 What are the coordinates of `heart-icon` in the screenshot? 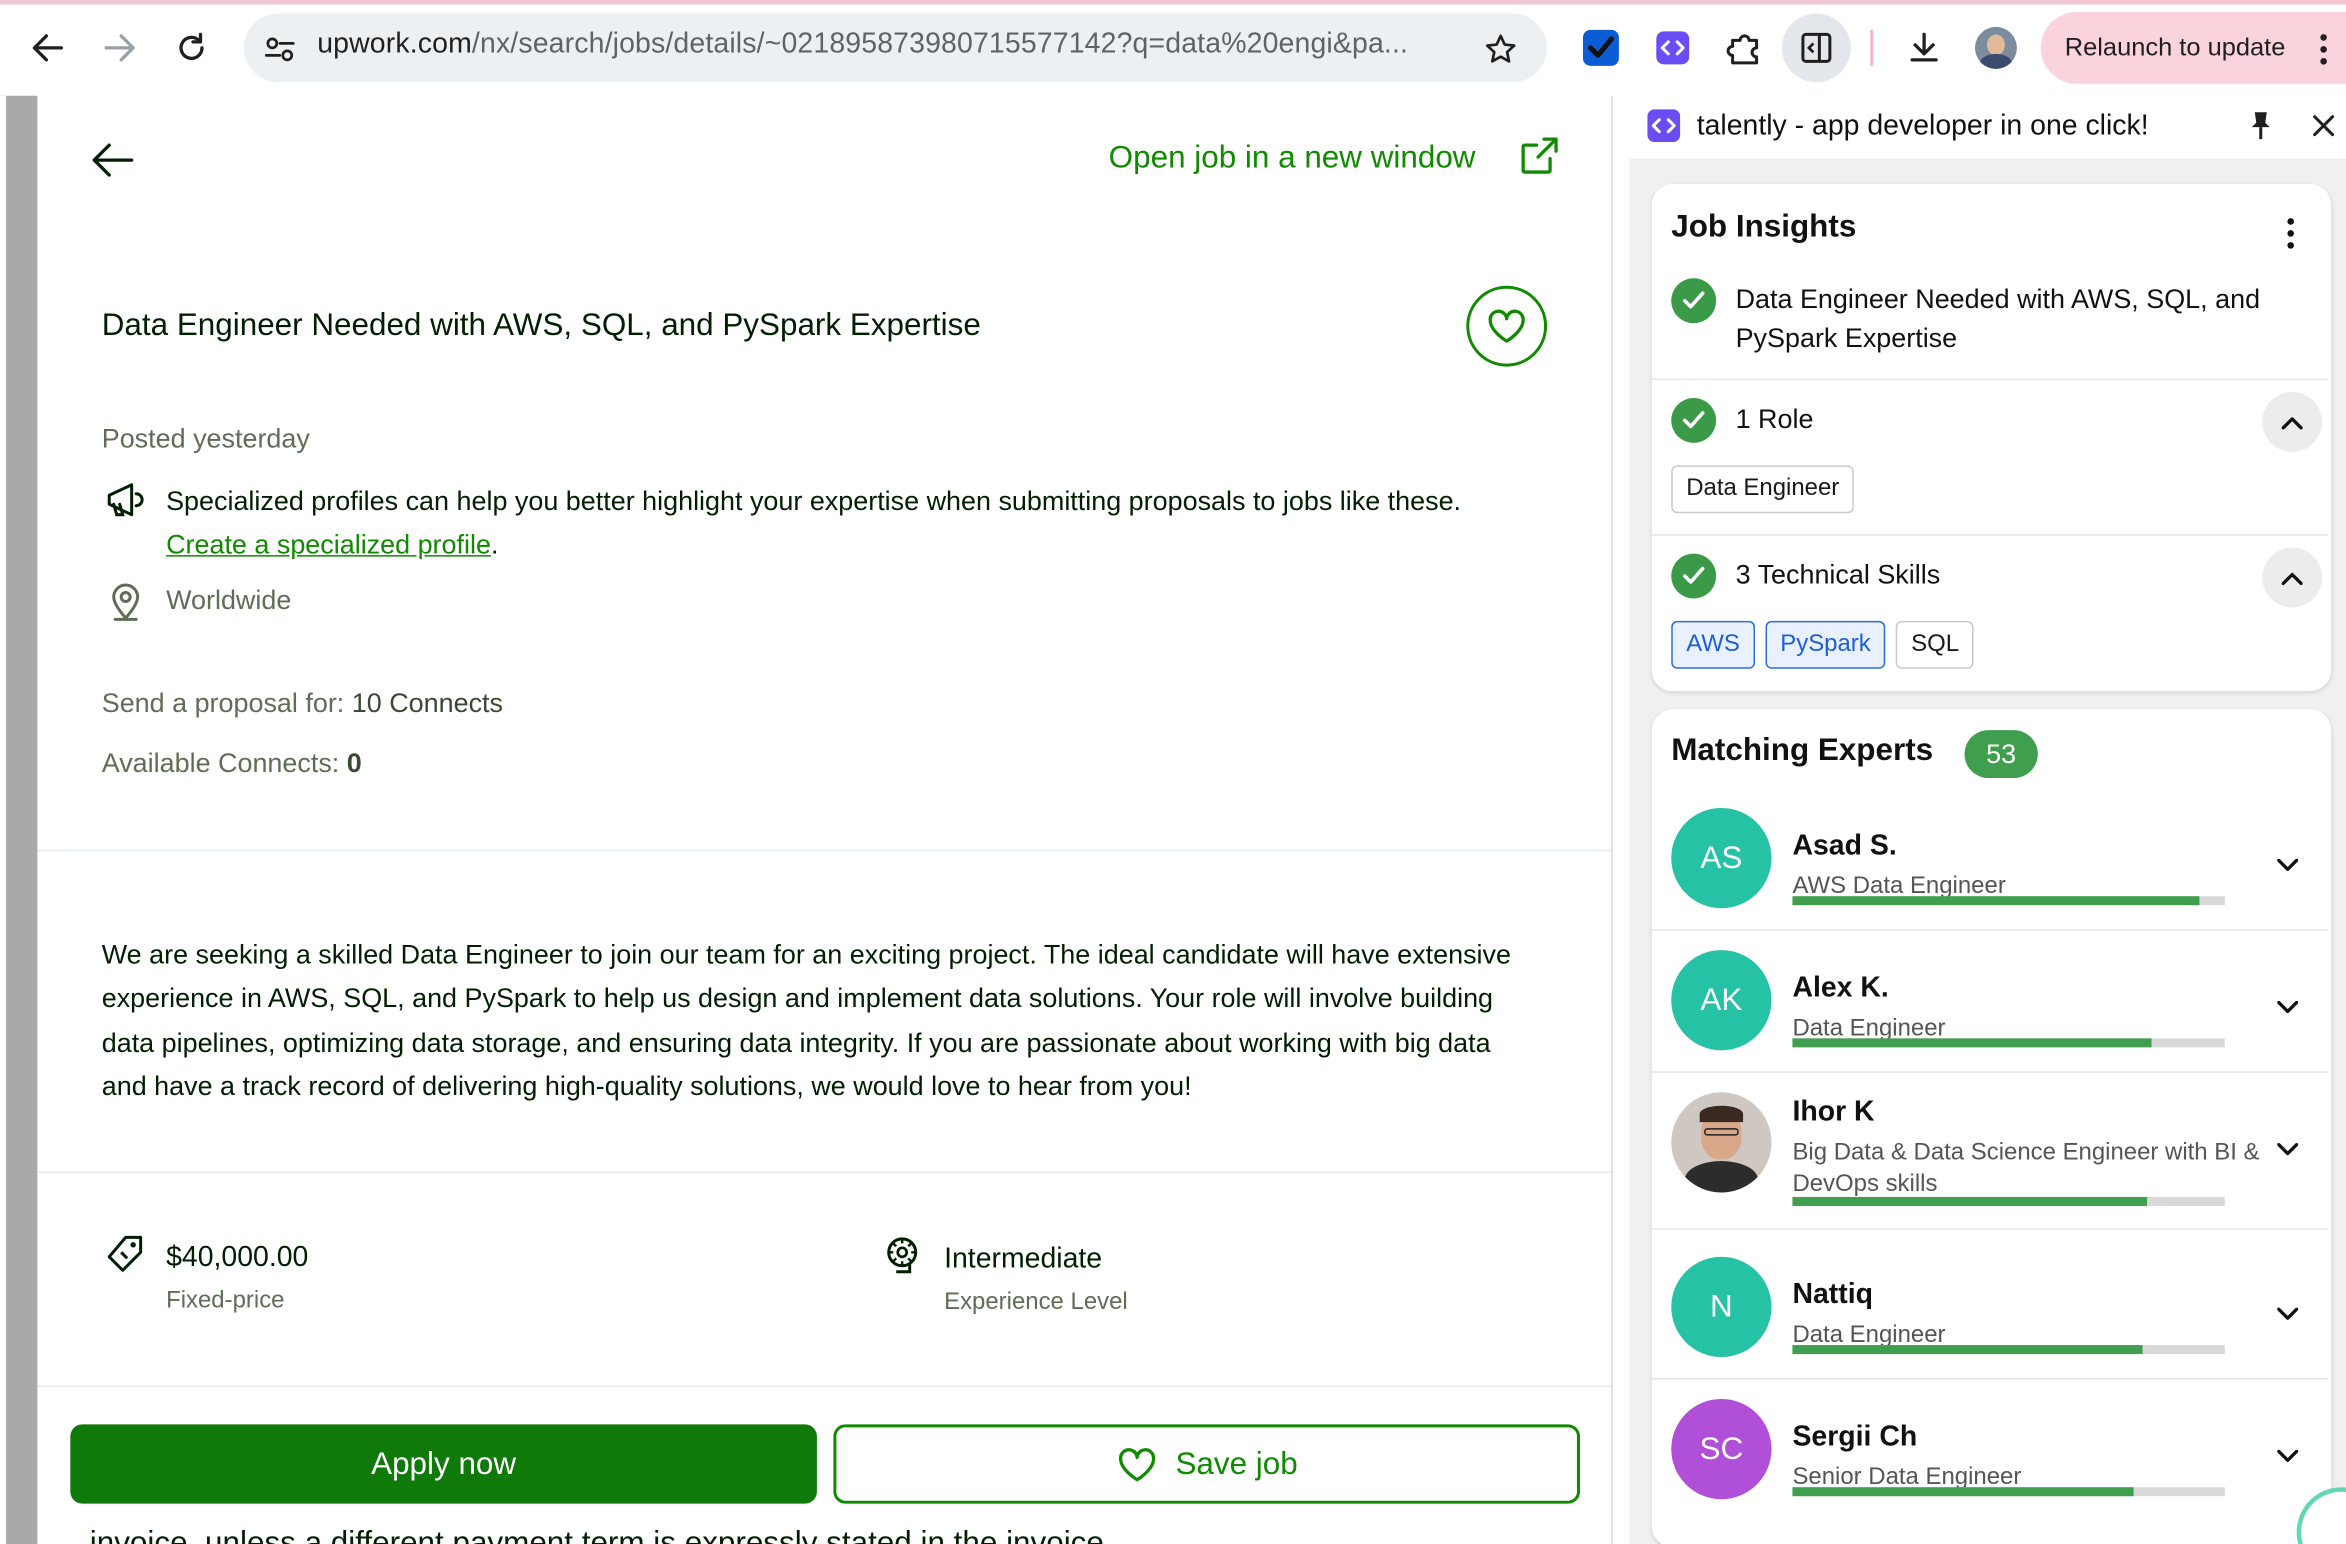 It's located at (1506, 326).